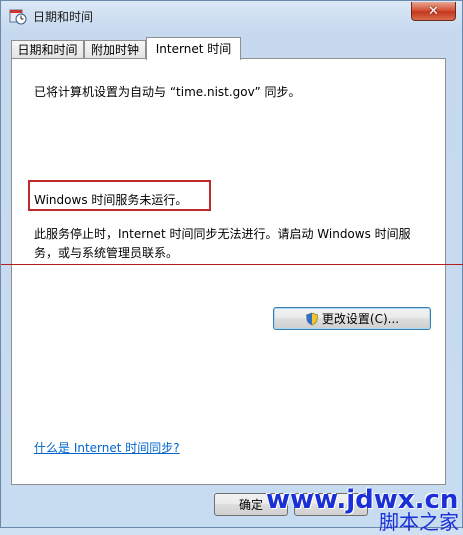 This screenshot has height=535, width=463. I want to click on title-bar: 日期和时间 ✕, so click(231, 16).